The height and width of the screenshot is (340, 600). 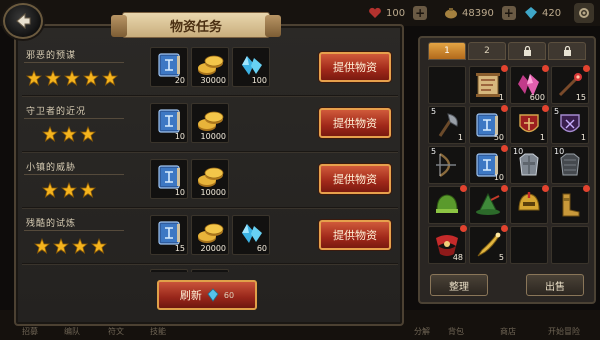 I want to click on inventory-slot: 600, so click(x=529, y=84).